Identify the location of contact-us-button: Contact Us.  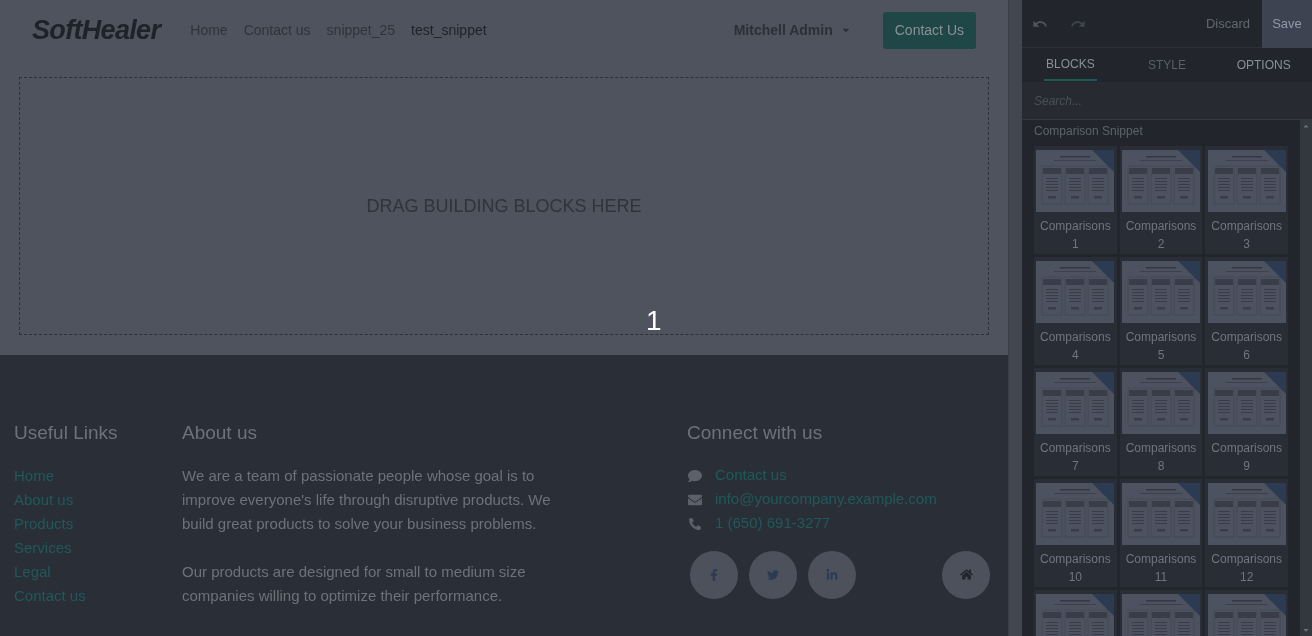
(929, 30).